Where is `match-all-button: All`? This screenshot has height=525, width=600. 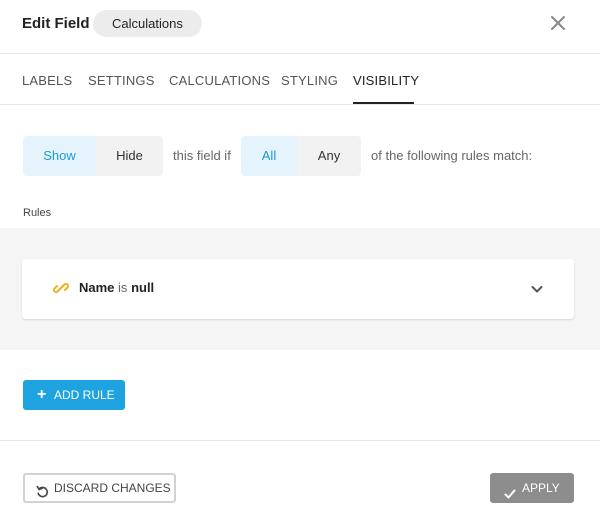
match-all-button: All is located at coordinates (269, 156).